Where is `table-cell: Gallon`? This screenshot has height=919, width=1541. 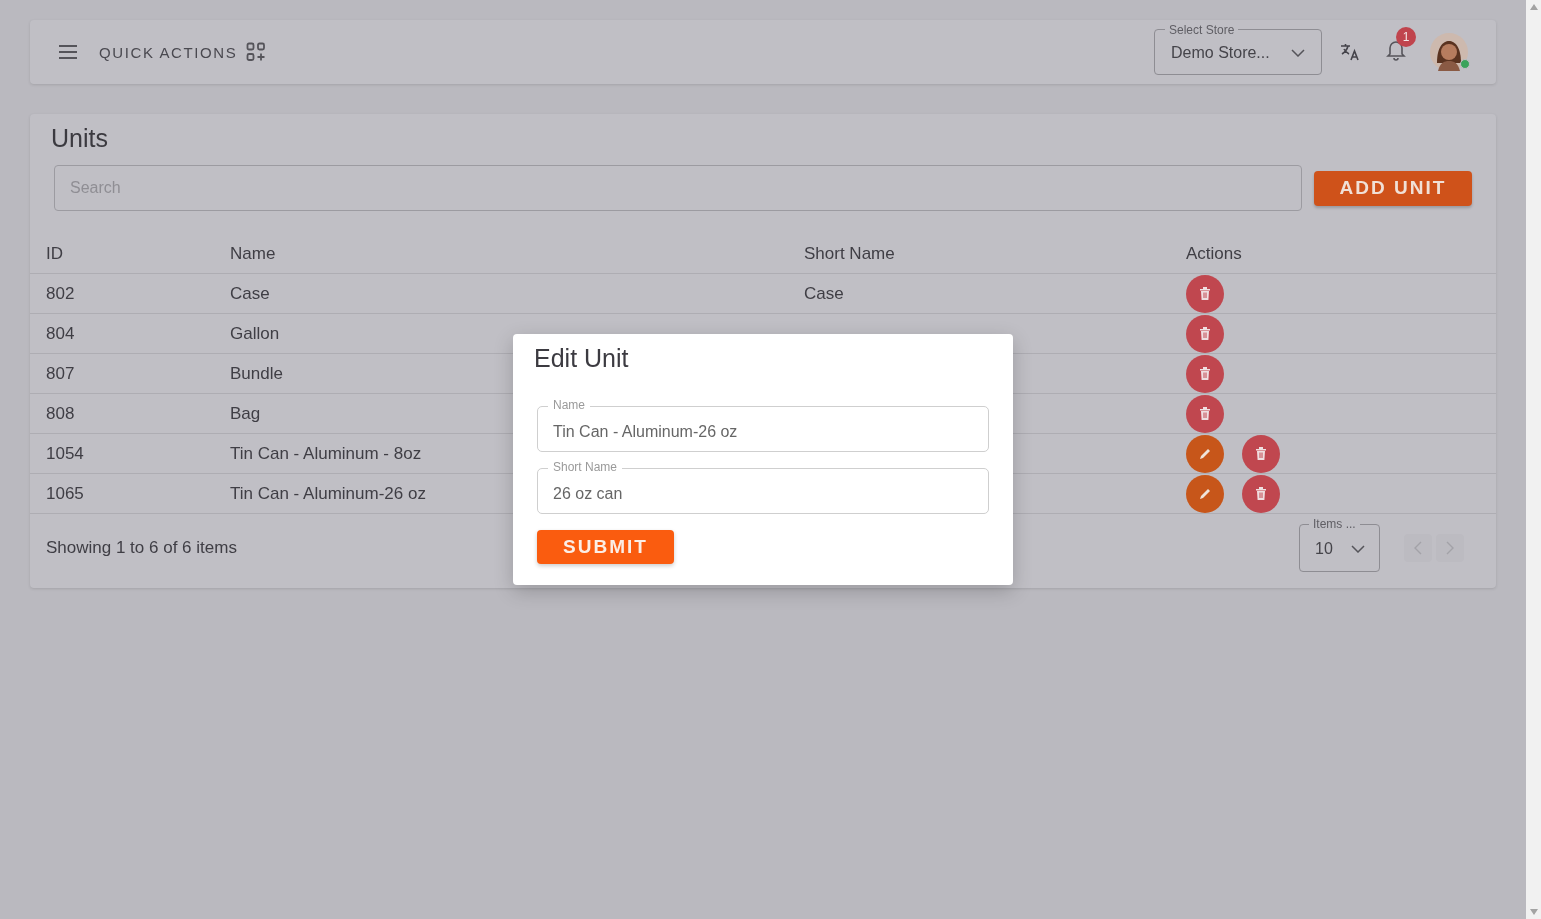 table-cell: Gallon is located at coordinates (255, 333).